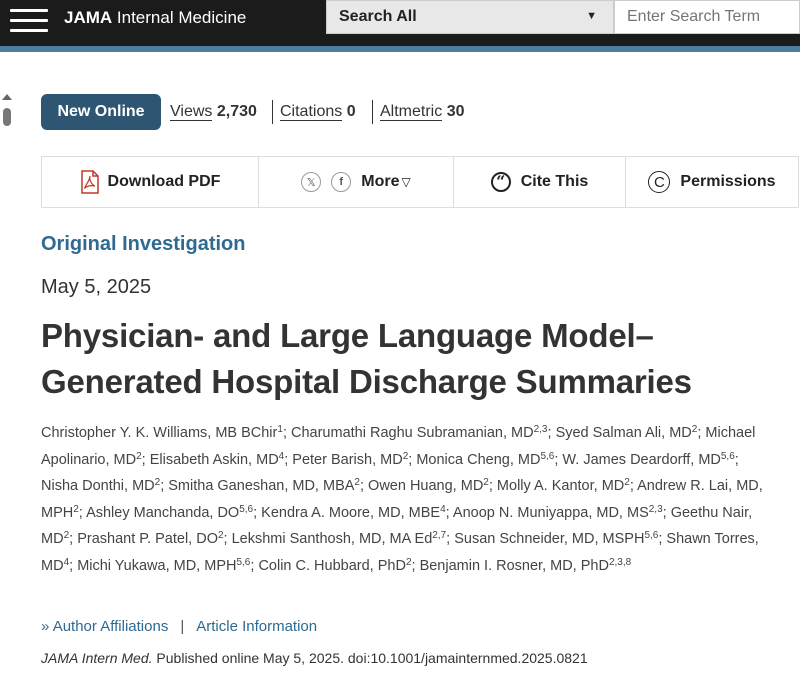 This screenshot has height=679, width=800. Describe the element at coordinates (341, 182) in the screenshot. I see `facebook-share-icon: f` at that location.